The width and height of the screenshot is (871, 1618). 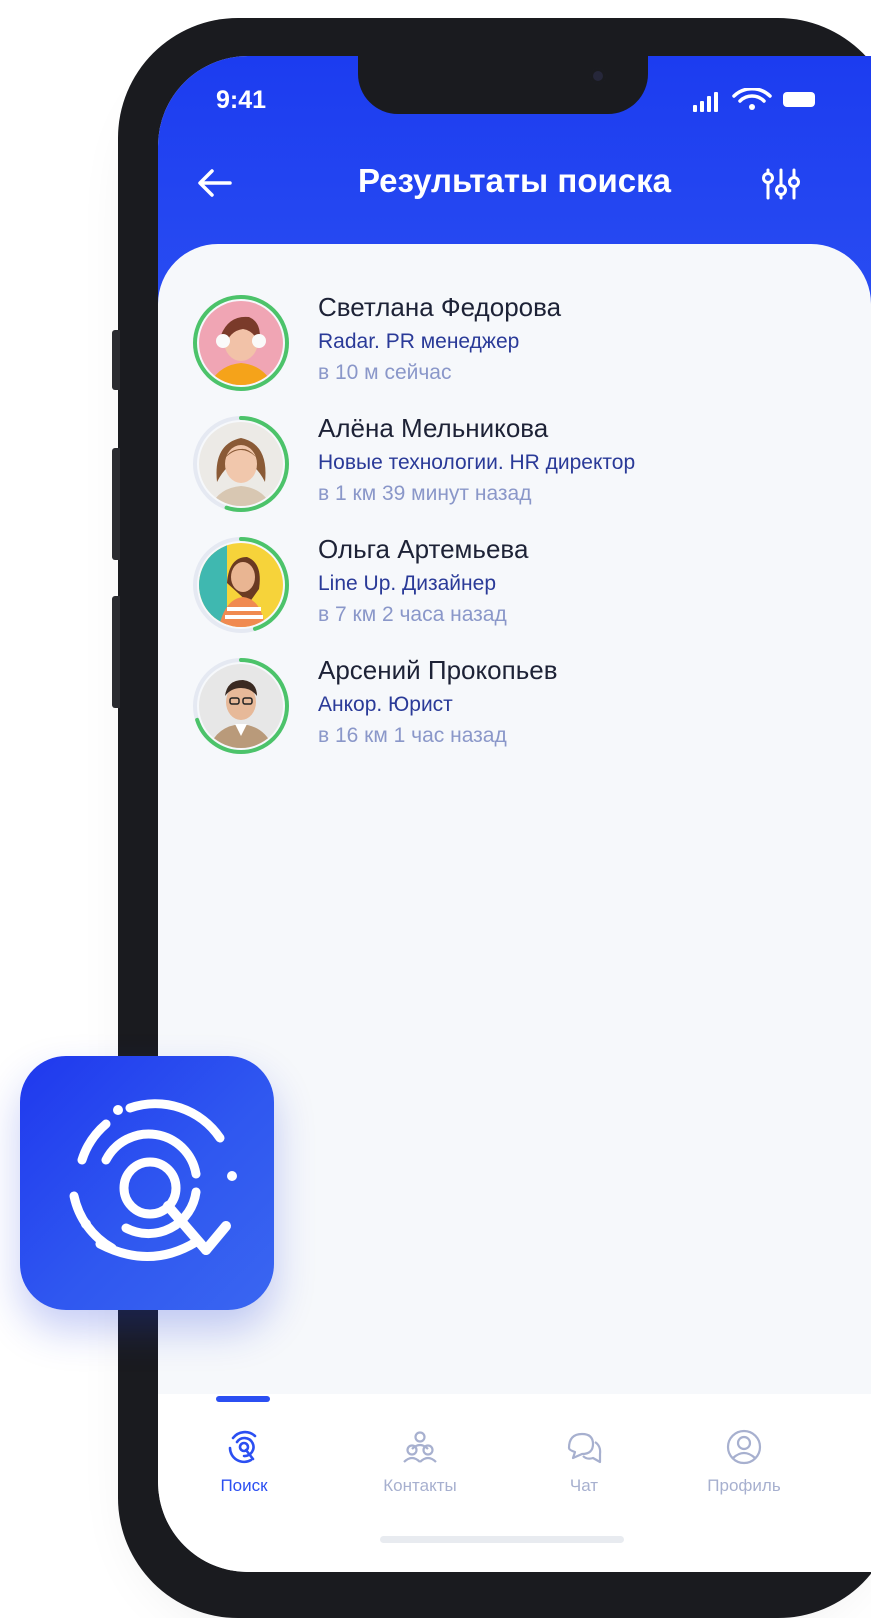 I want to click on result-name: Светлана Федорова, so click(x=440, y=307).